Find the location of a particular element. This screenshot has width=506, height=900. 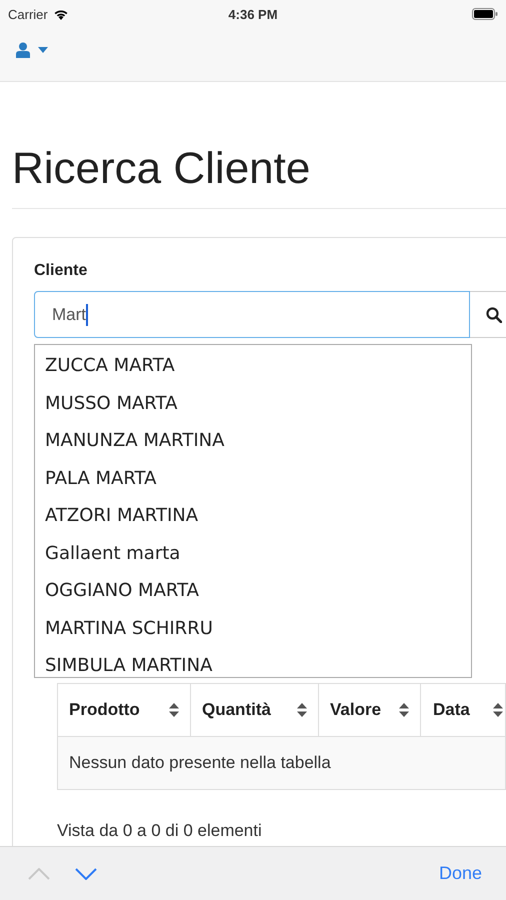

suggestion-item: MANUNZA MARTINA is located at coordinates (258, 441).